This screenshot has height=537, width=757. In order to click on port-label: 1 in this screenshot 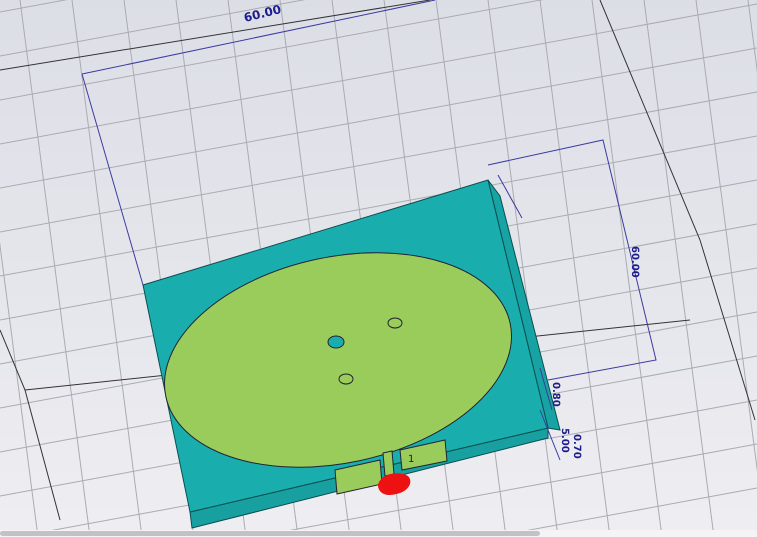, I will do `click(411, 459)`.